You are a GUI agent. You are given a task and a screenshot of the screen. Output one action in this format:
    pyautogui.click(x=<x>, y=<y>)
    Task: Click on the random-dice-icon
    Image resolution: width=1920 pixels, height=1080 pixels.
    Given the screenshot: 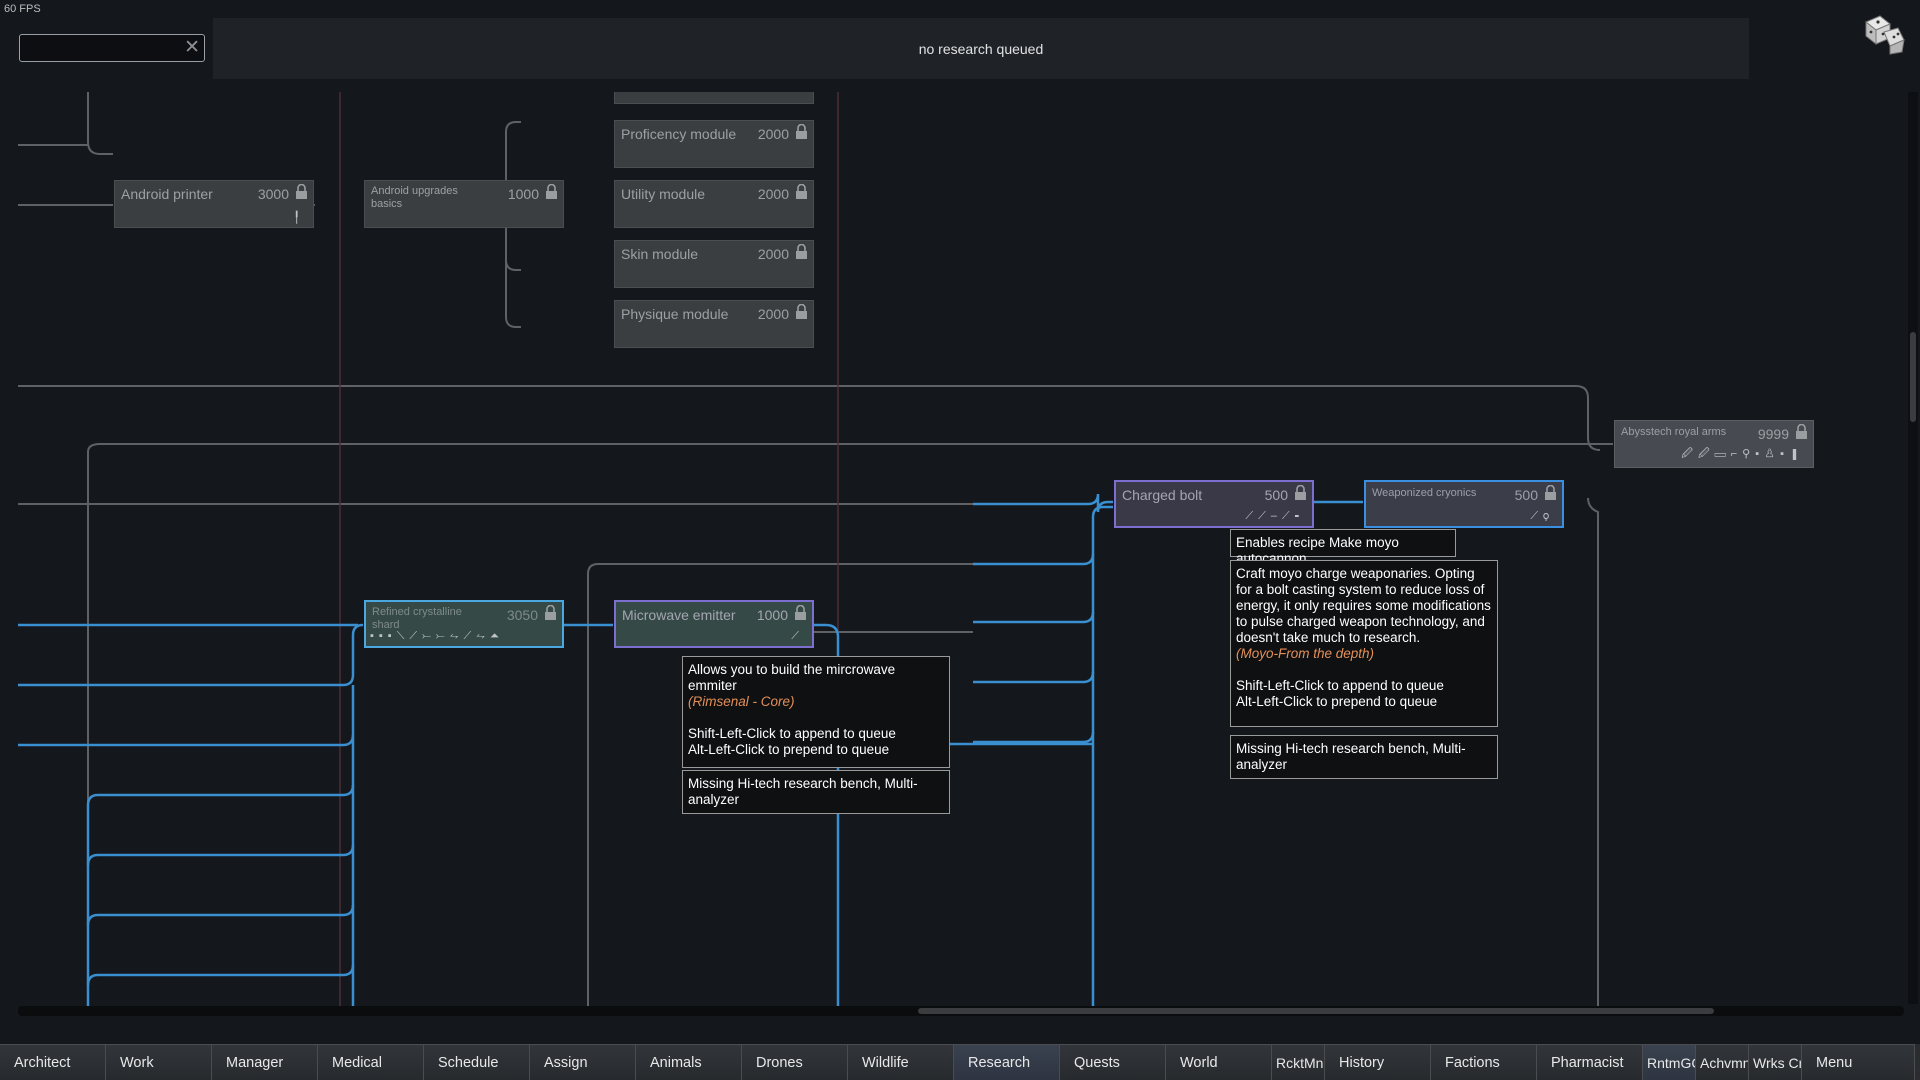 What is the action you would take?
    pyautogui.click(x=1883, y=33)
    